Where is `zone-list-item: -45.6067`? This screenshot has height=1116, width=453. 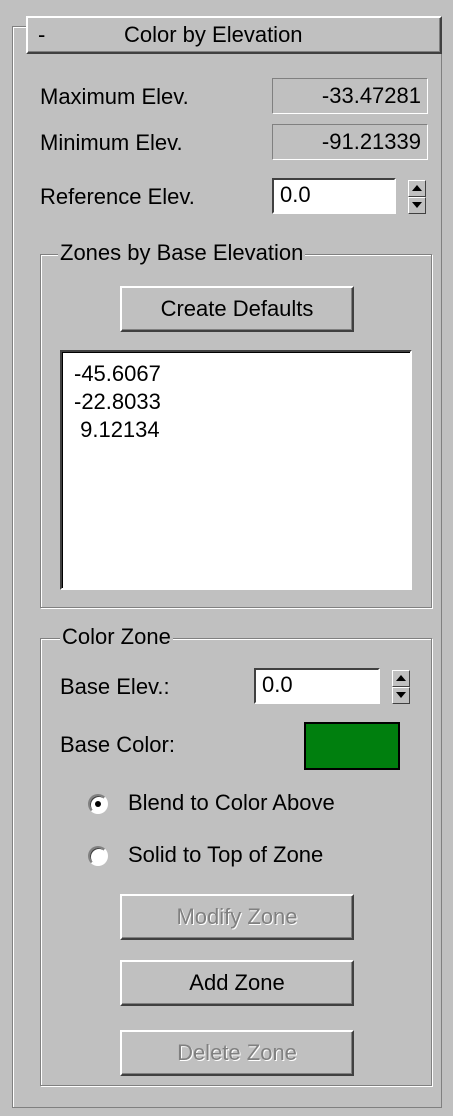 zone-list-item: -45.6067 is located at coordinates (236, 374).